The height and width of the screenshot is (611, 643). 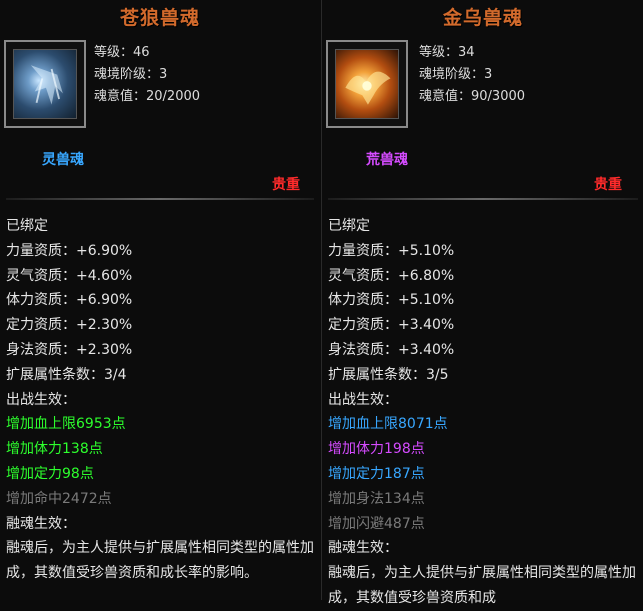 What do you see at coordinates (482, 585) in the screenshot?
I see `fusion-description: 融魂后，为主人提供与扩展属性相同类型的属性加成，其数值受珍兽资质和成` at bounding box center [482, 585].